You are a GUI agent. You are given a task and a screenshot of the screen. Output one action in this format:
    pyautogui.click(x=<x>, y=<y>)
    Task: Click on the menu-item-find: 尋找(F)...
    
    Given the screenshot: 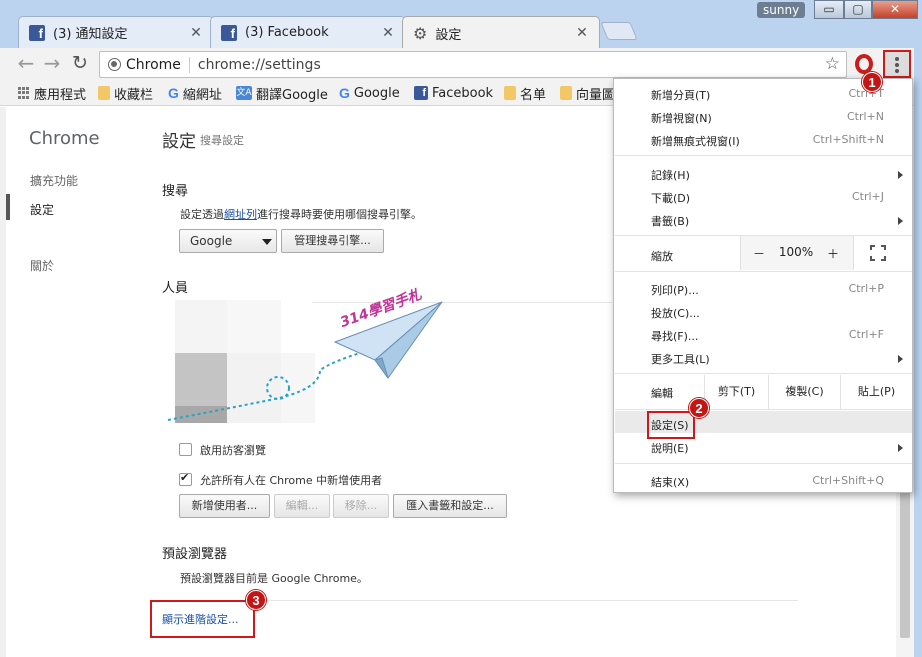 What is the action you would take?
    pyautogui.click(x=674, y=336)
    